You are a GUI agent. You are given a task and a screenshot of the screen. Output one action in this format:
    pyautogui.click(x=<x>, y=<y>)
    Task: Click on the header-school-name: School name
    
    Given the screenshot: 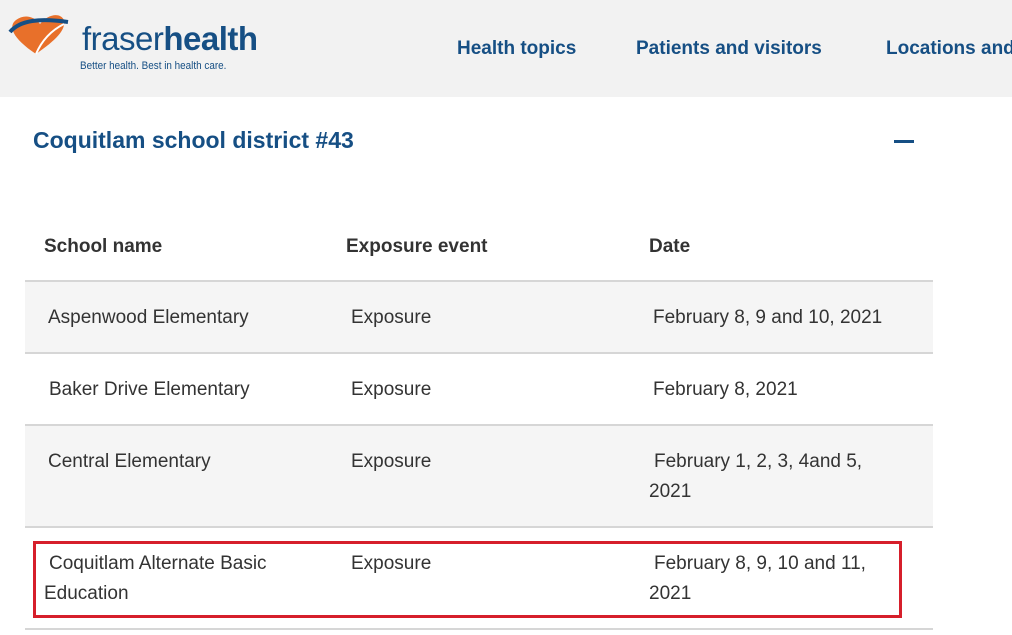 What is the action you would take?
    pyautogui.click(x=103, y=246)
    